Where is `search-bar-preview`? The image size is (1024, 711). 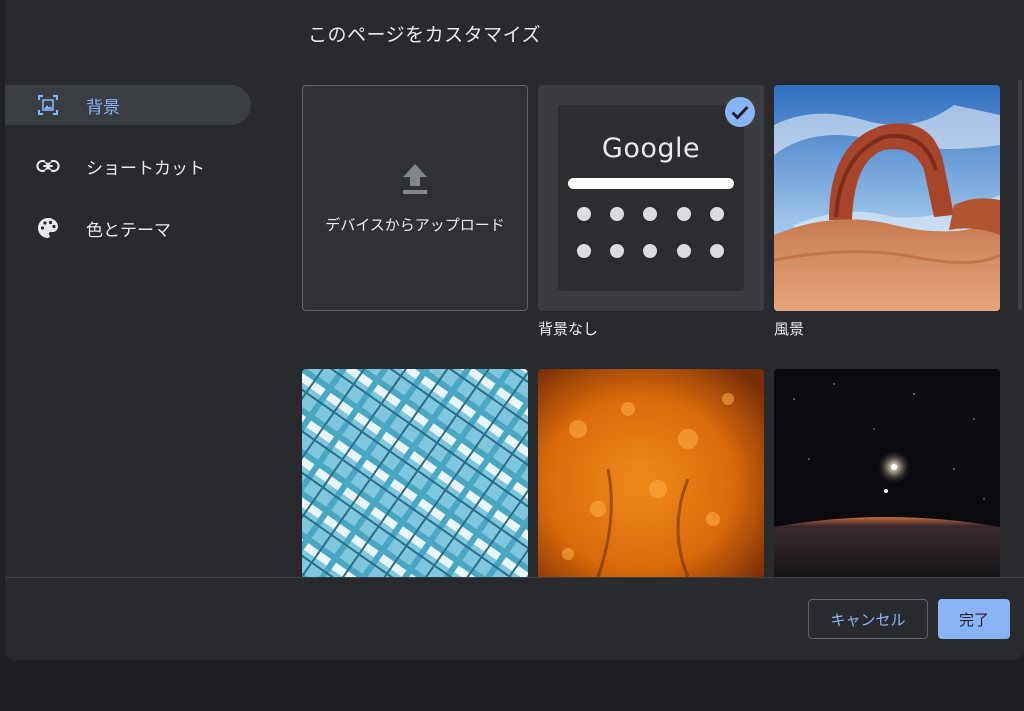
search-bar-preview is located at coordinates (651, 183).